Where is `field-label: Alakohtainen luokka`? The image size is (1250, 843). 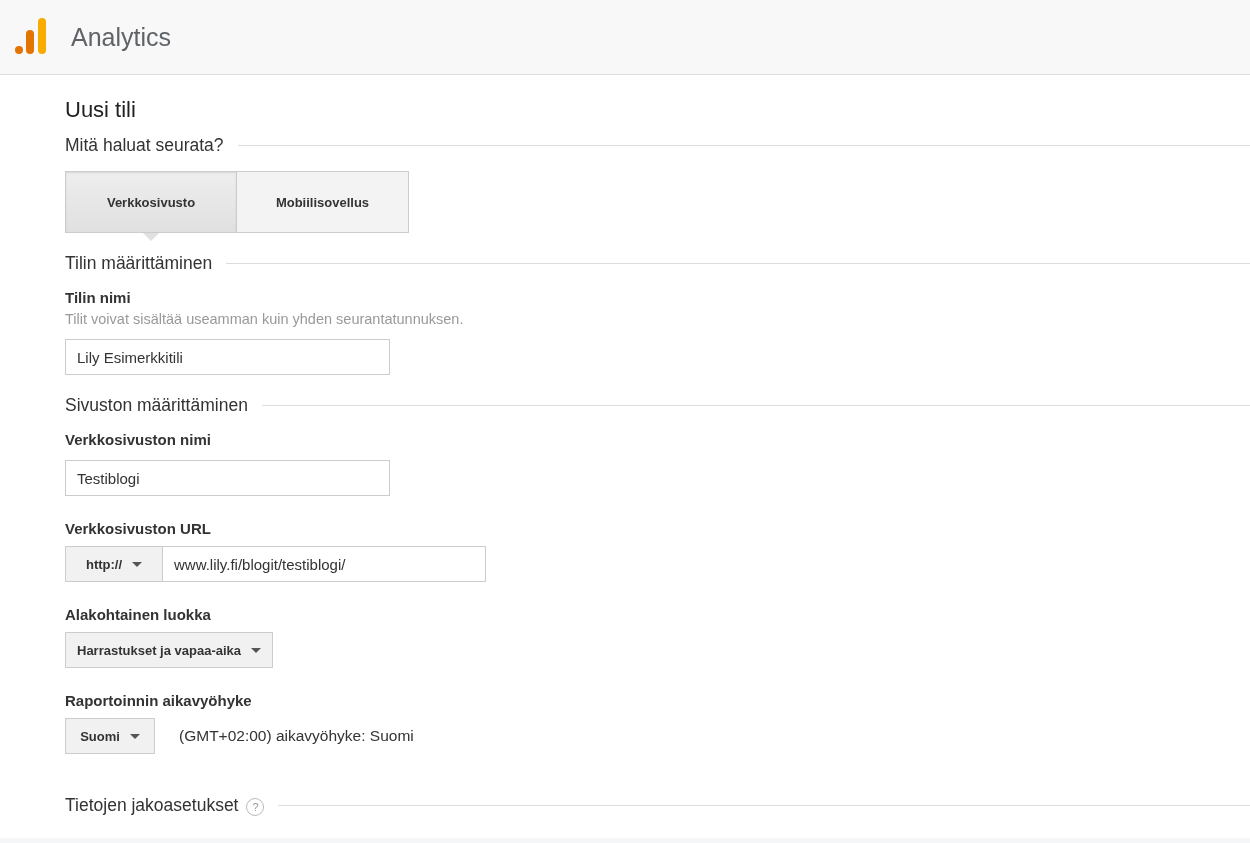 field-label: Alakohtainen luokka is located at coordinates (138, 614).